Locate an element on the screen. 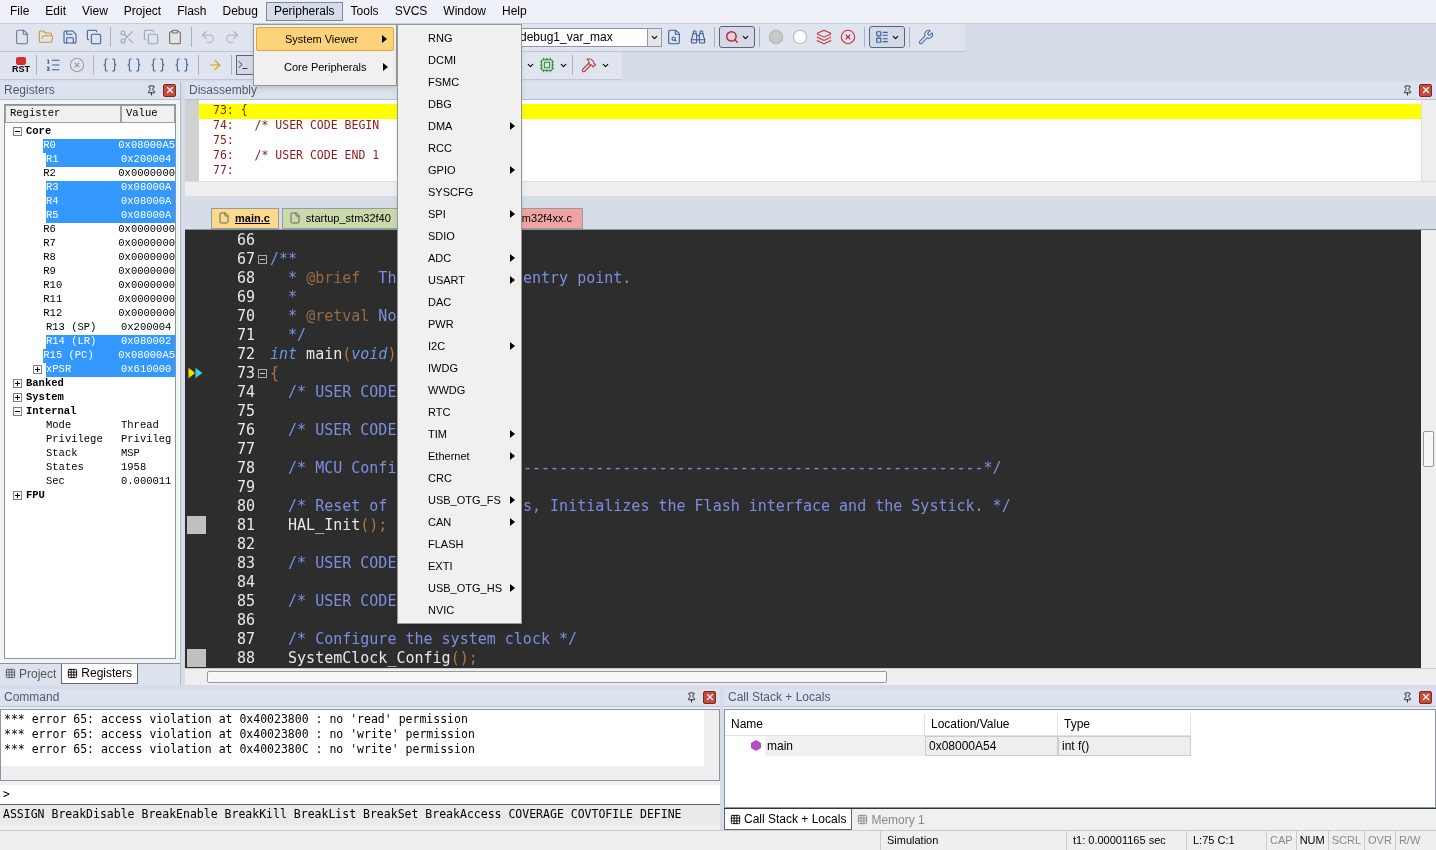 The image size is (1436, 850). menu-item: Flash is located at coordinates (192, 11).